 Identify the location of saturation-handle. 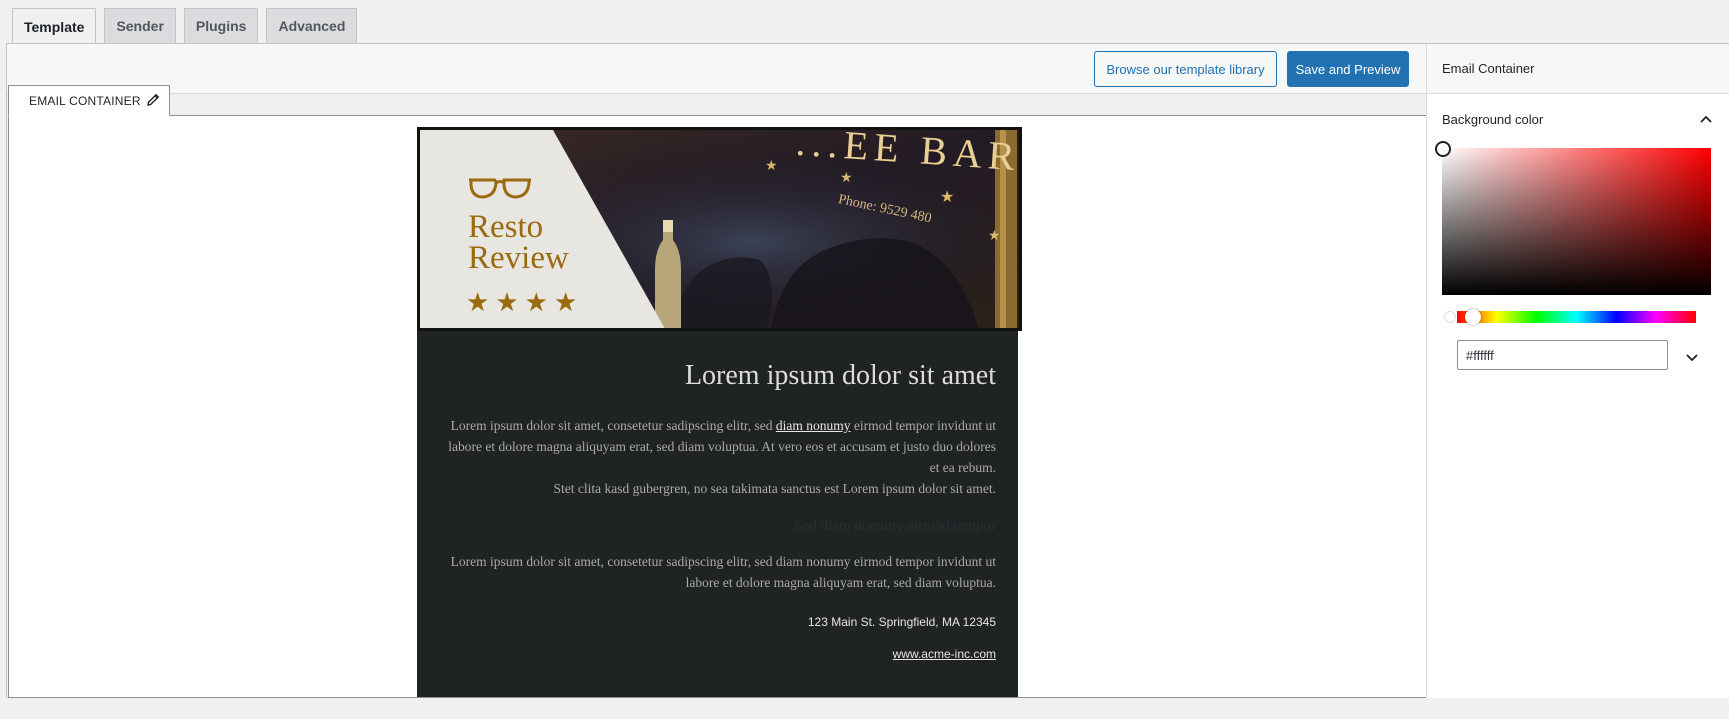
(1443, 149).